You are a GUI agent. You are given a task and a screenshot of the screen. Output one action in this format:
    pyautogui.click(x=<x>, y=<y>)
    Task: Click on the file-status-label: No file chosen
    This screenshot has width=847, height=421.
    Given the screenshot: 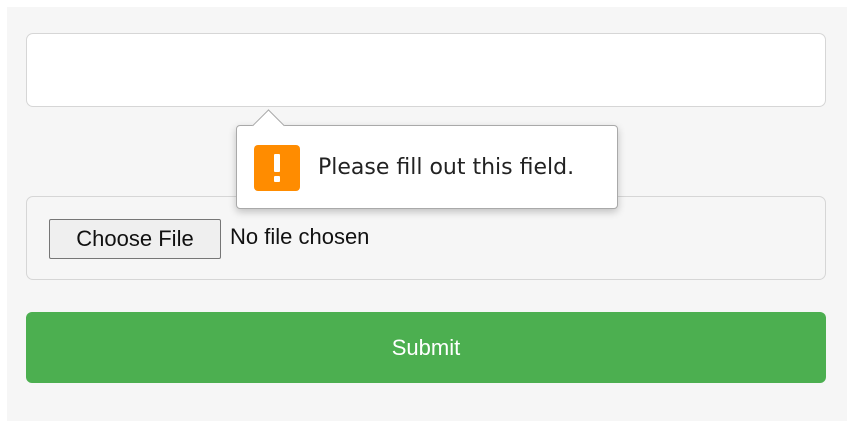 What is the action you would take?
    pyautogui.click(x=300, y=236)
    